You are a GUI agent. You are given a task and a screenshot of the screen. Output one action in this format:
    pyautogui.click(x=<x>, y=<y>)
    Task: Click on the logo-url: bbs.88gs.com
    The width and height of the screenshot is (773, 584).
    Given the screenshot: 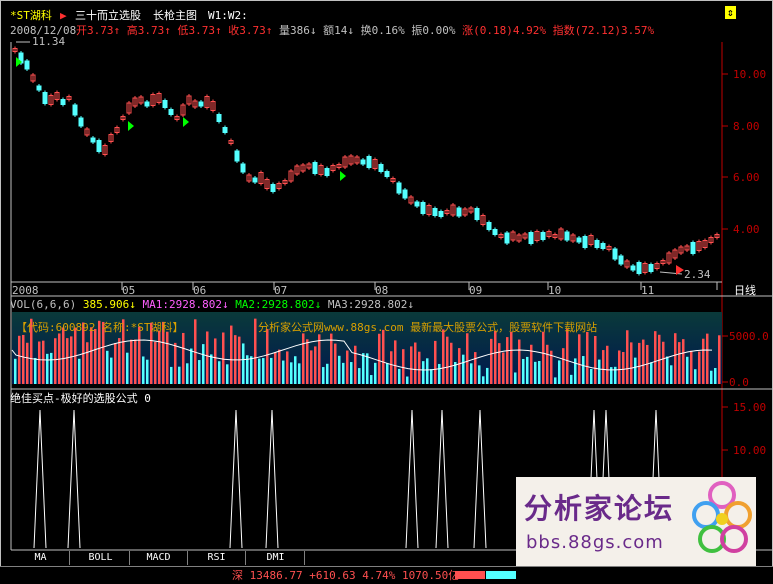 What is the action you would take?
    pyautogui.click(x=595, y=542)
    